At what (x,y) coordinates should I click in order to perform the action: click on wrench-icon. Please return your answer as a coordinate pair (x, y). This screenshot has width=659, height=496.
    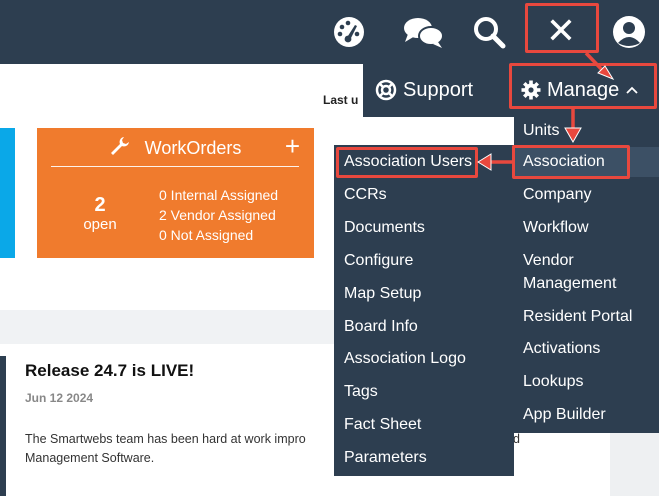
    Looking at the image, I should click on (120, 149).